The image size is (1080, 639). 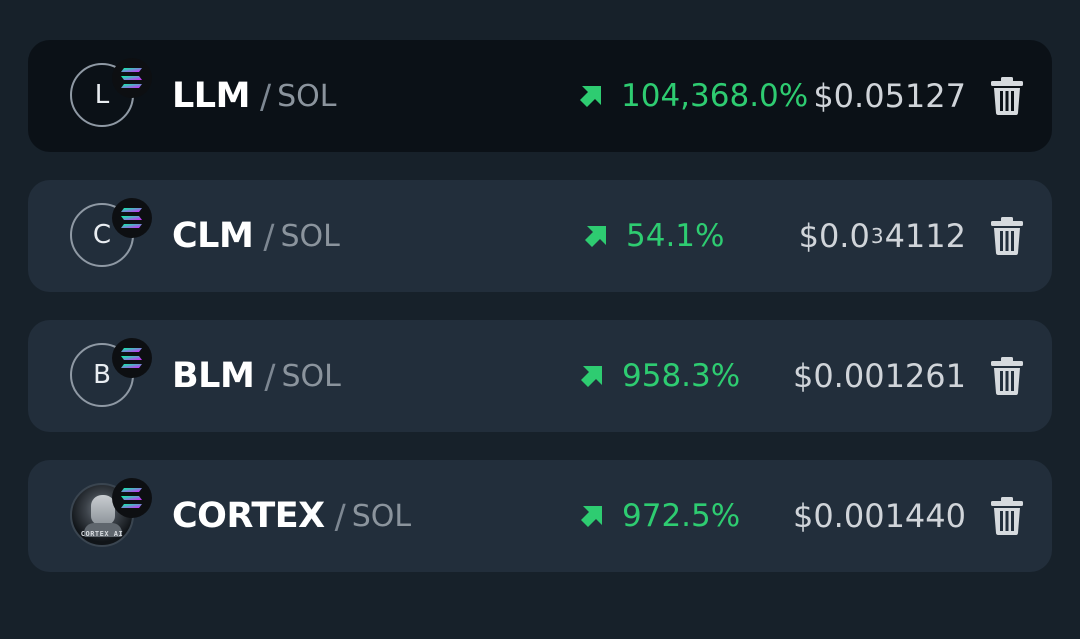 I want to click on token-price: $0.001261, so click(x=879, y=376).